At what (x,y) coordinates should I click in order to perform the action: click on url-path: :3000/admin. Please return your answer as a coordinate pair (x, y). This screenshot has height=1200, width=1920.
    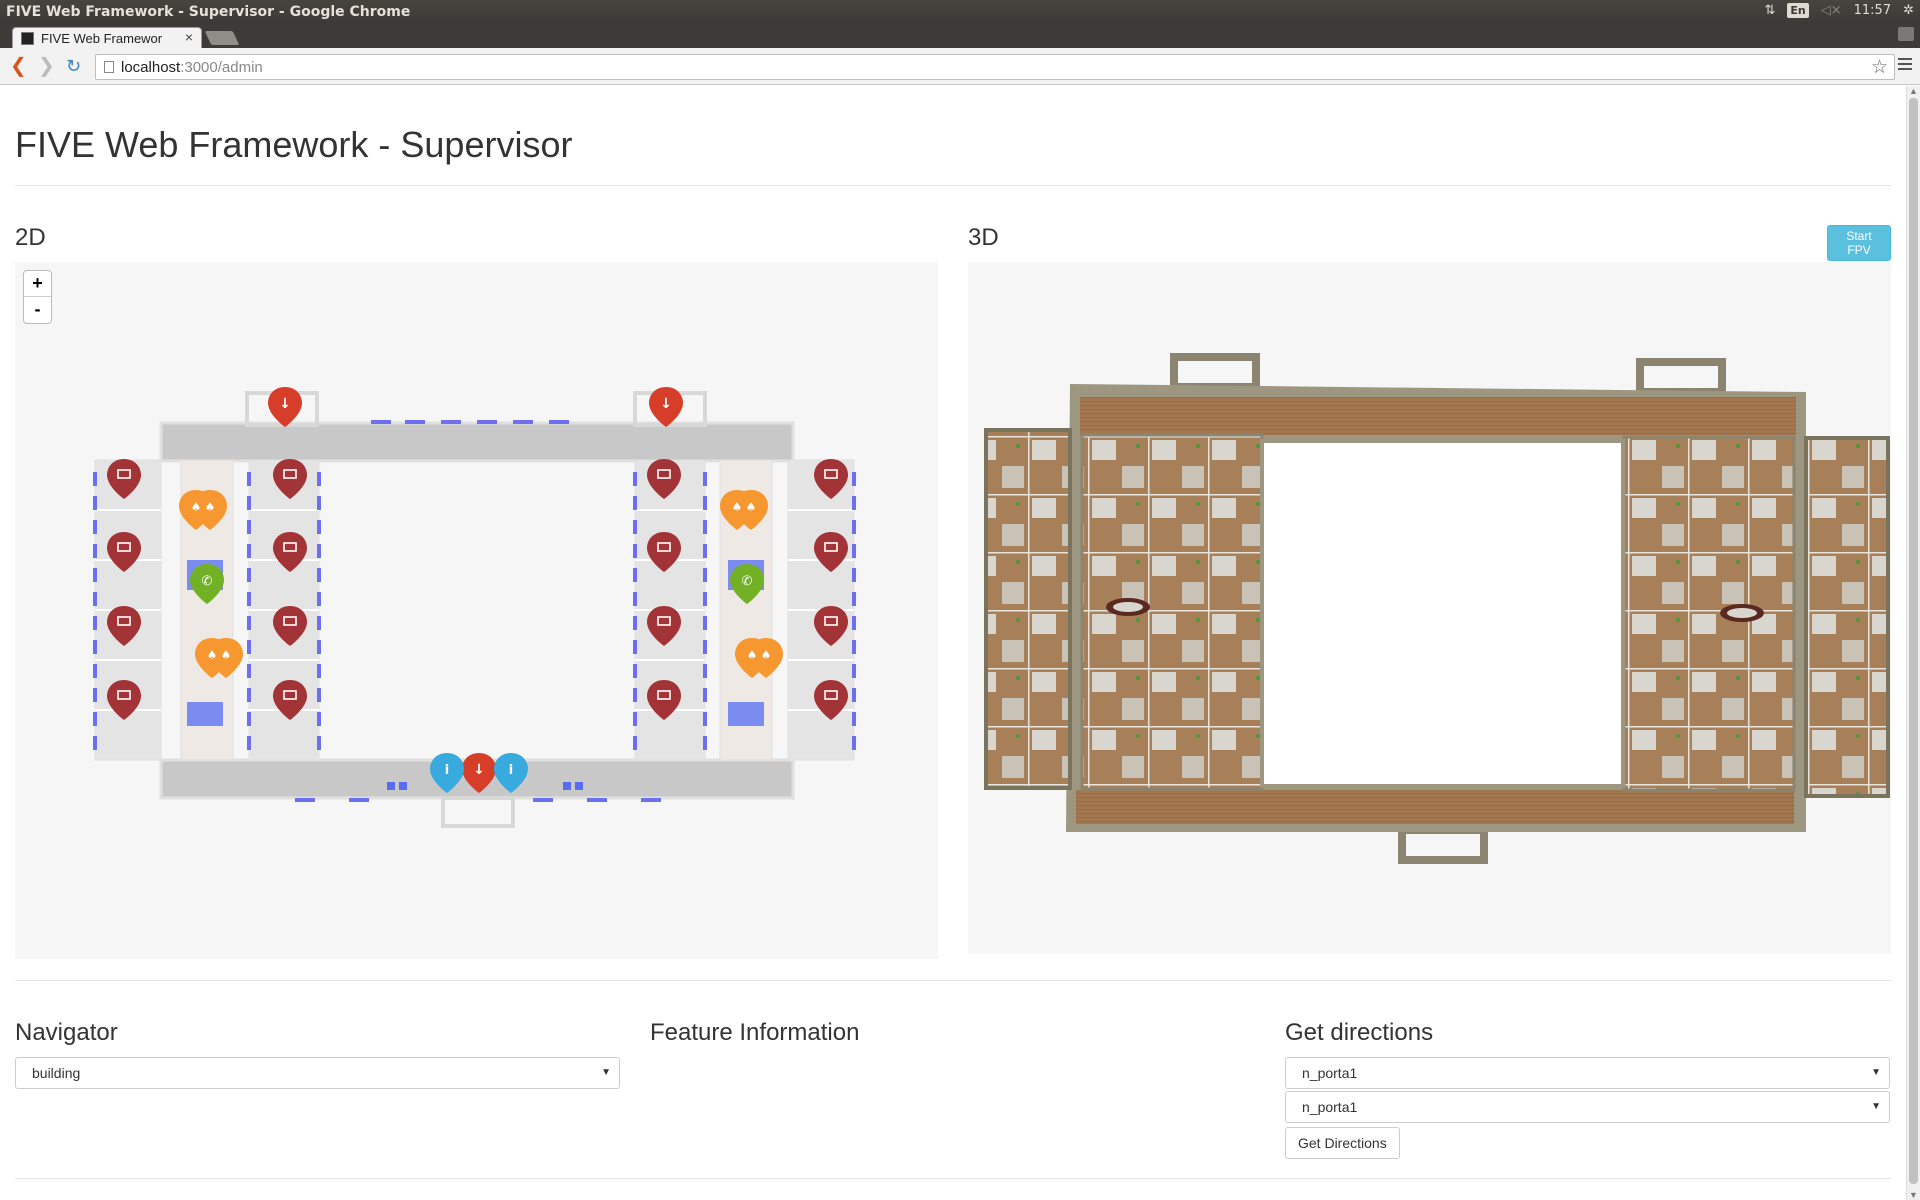
    Looking at the image, I should click on (221, 67).